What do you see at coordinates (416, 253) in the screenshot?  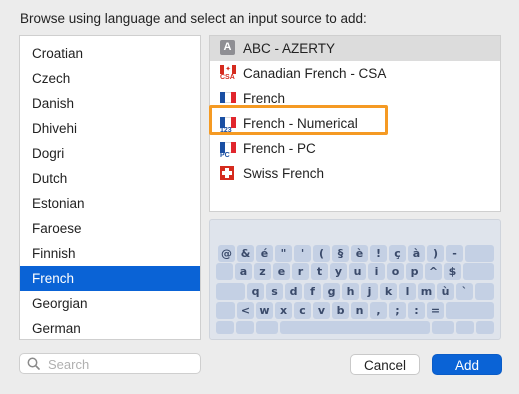 I see `keyboard-key: à` at bounding box center [416, 253].